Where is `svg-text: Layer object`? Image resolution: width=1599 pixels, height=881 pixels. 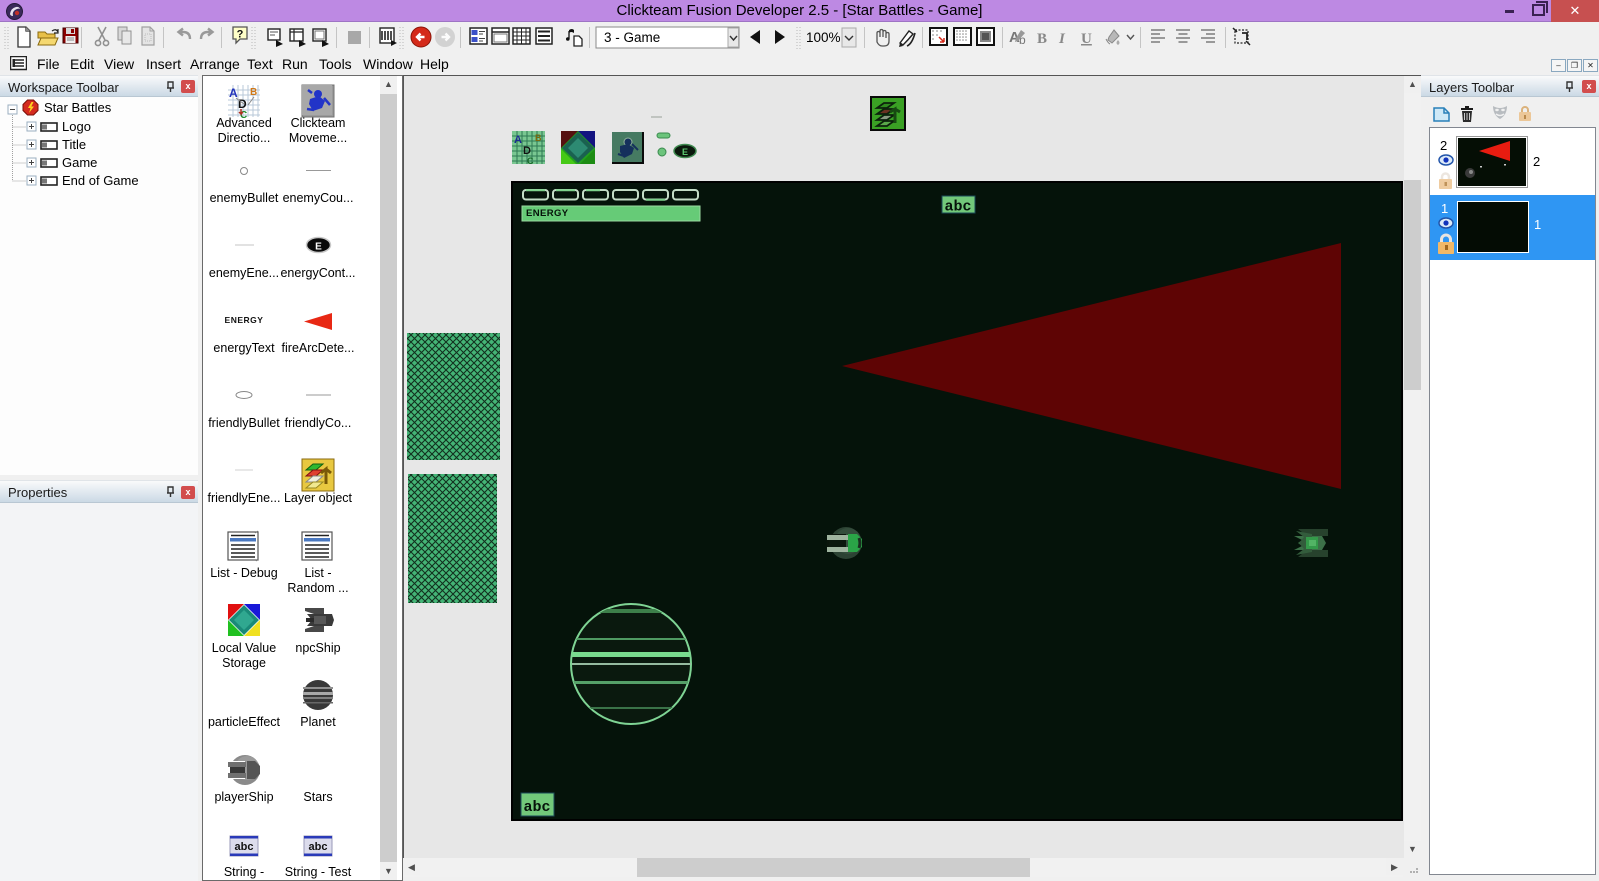 svg-text: Layer object is located at coordinates (318, 498).